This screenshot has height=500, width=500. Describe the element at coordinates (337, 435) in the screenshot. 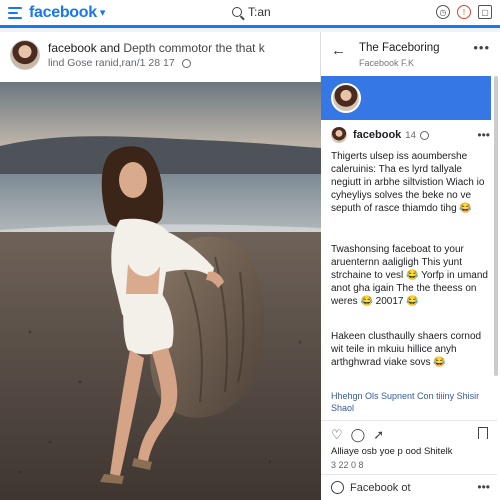

I see `heart-icon: ♡` at that location.